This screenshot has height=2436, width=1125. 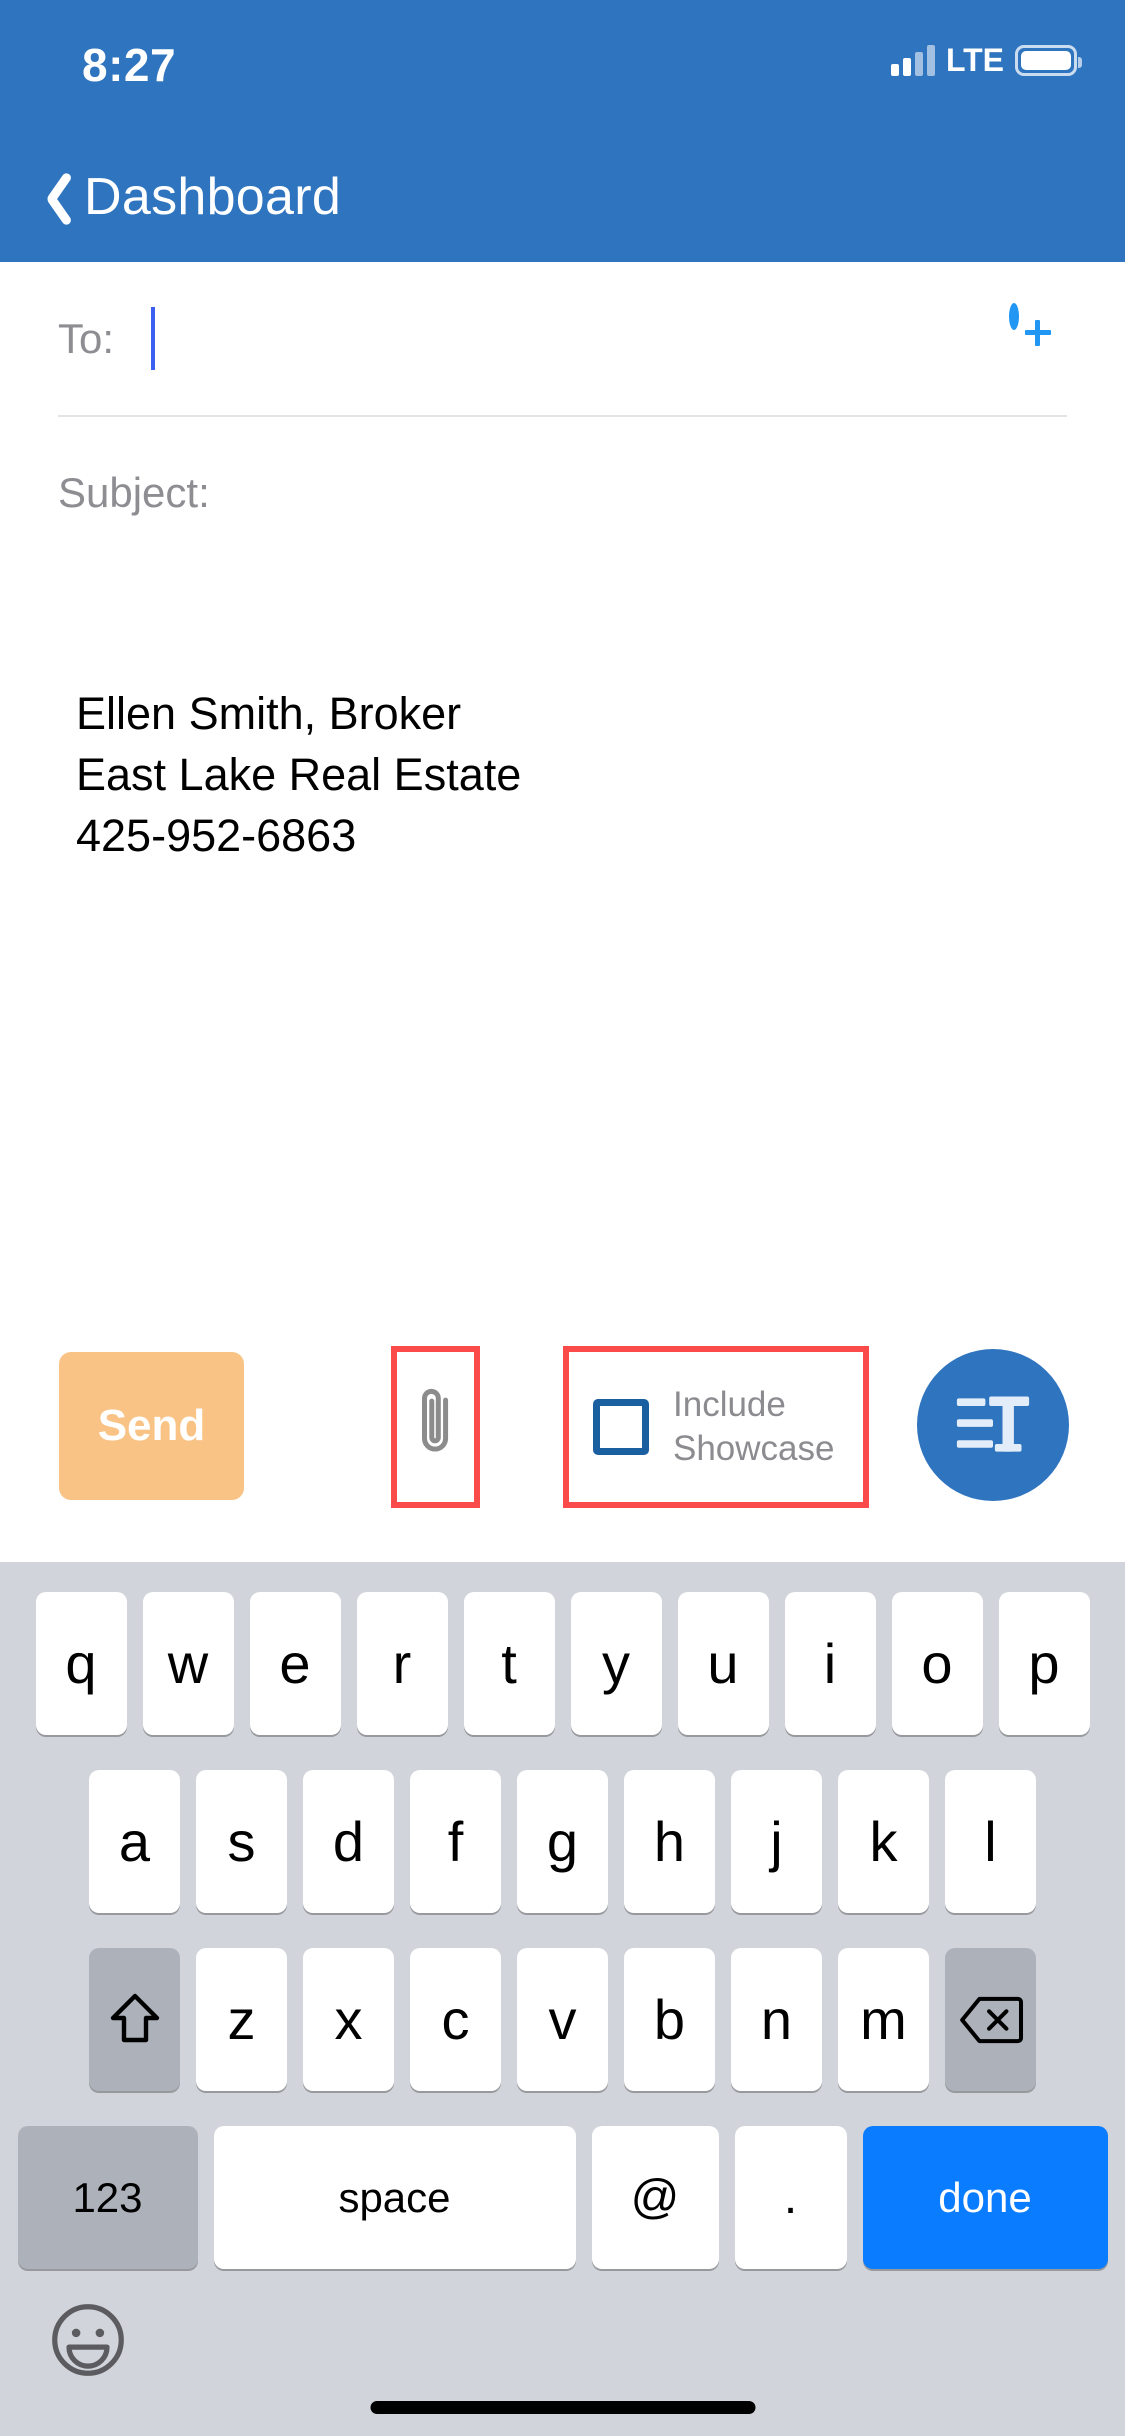 I want to click on signature-line-3: 425-952-6863, so click(x=216, y=835).